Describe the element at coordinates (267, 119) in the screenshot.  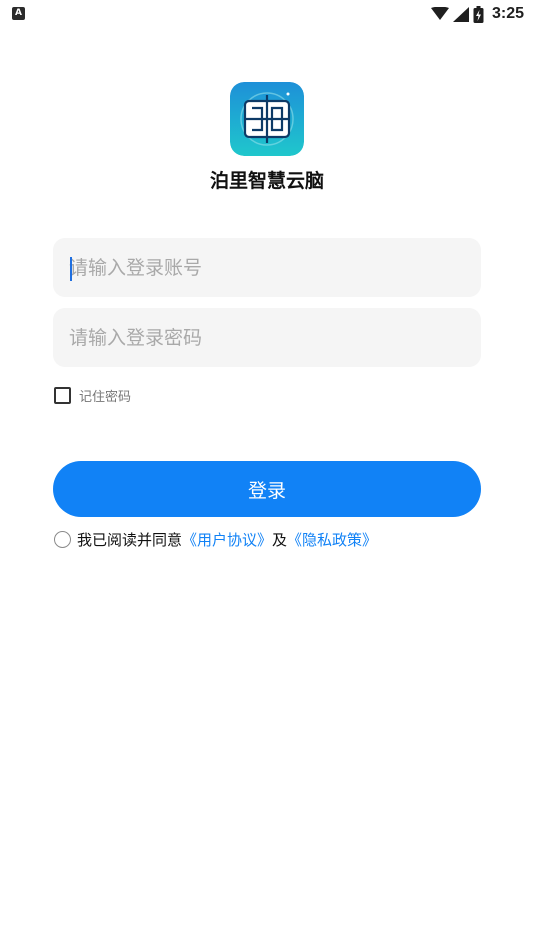
I see `app-logo-icon` at that location.